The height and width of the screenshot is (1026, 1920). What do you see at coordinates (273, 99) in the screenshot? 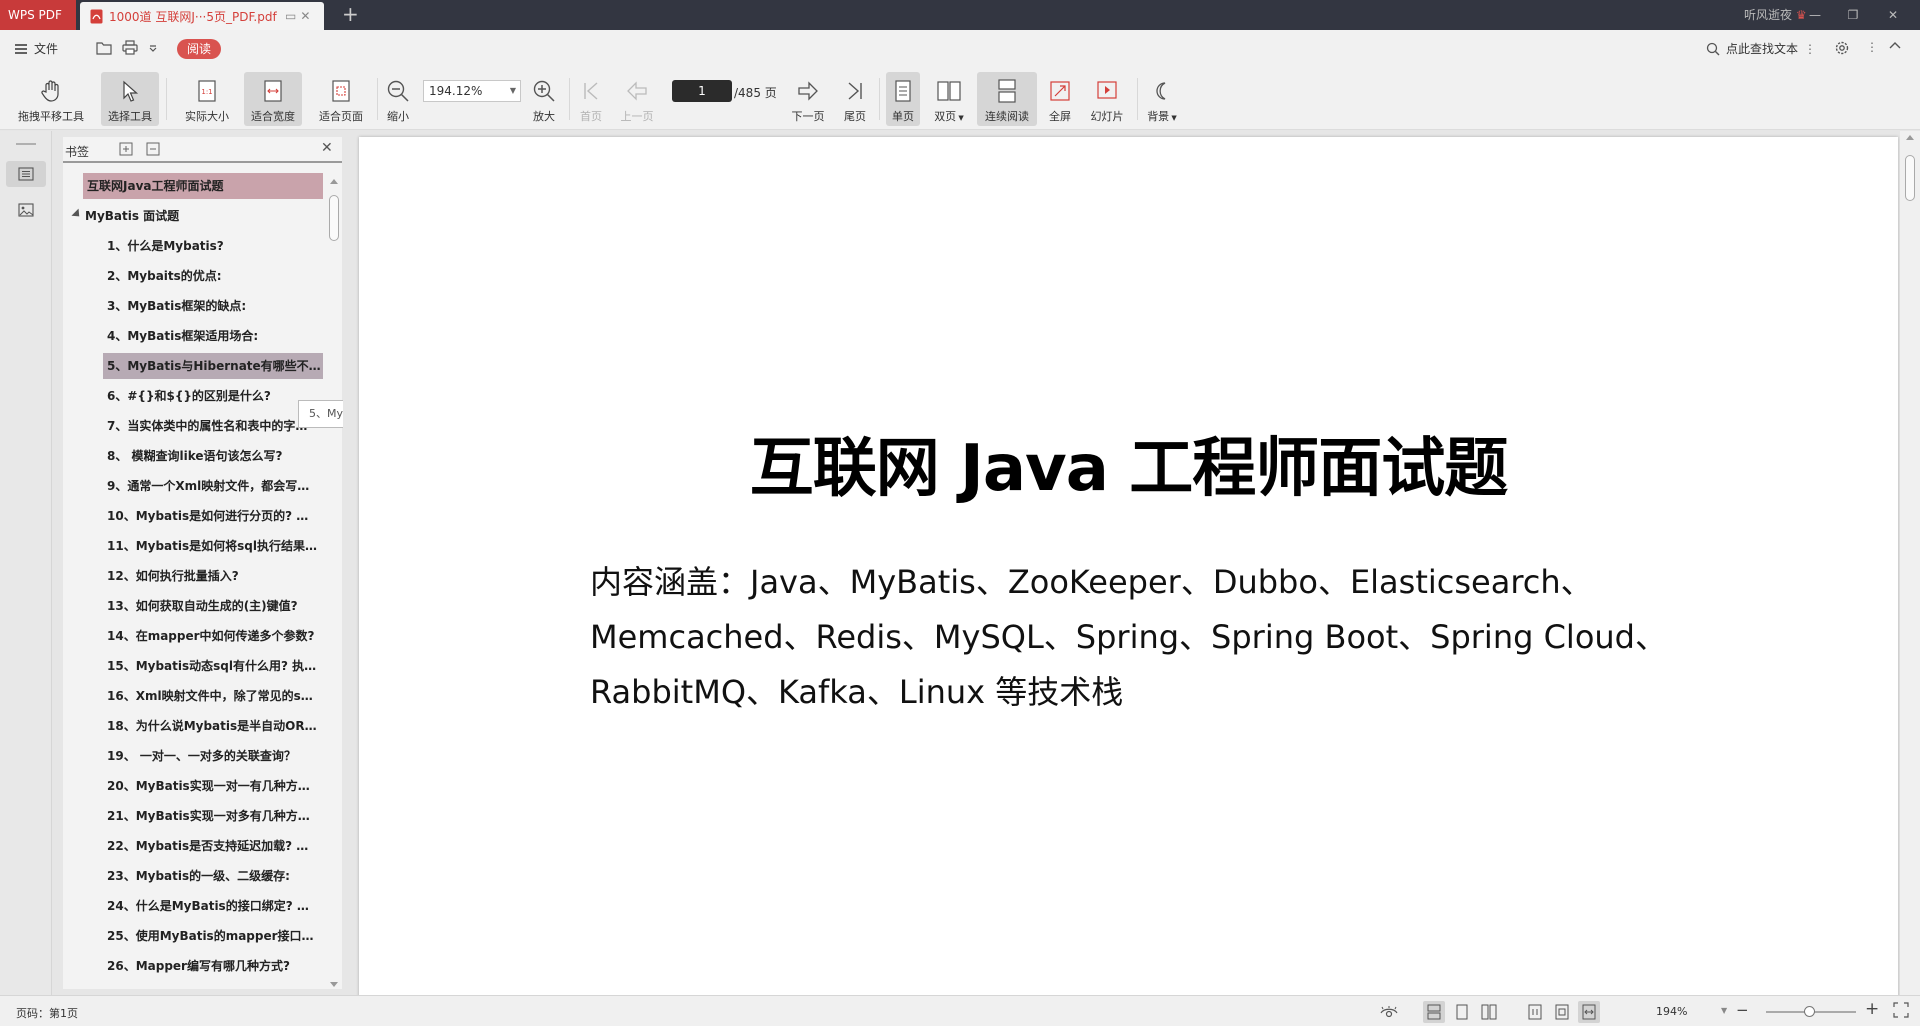
I see `fit-width-button: 适合宽度` at bounding box center [273, 99].